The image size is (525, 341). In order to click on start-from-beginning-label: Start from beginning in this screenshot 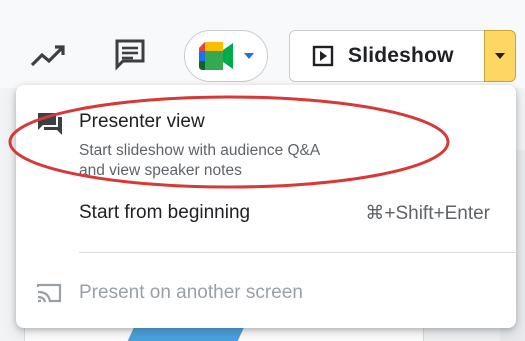, I will do `click(165, 212)`.